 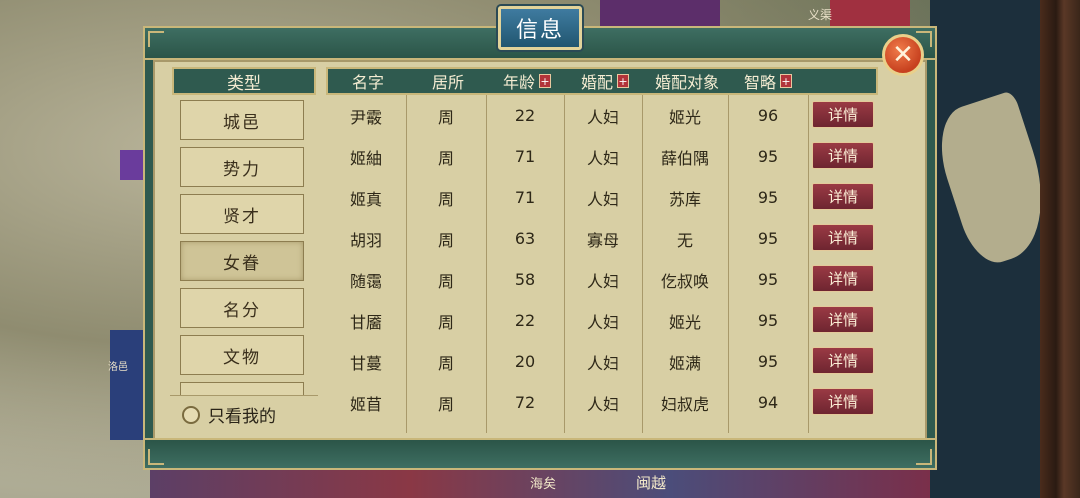 I want to click on close-icon: ✕, so click(x=903, y=55).